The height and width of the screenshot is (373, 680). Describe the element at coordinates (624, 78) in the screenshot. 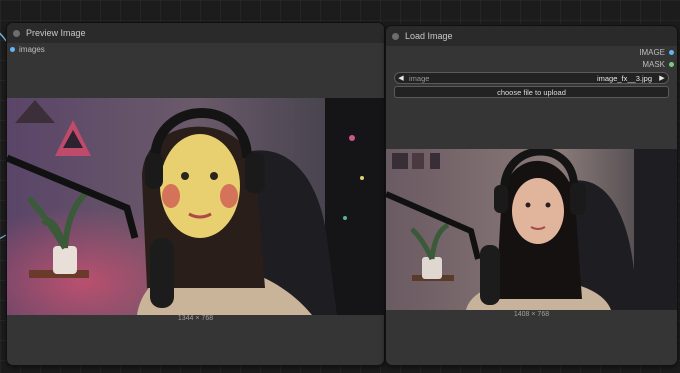

I see `combo-value: image_fx__3.jpg` at that location.